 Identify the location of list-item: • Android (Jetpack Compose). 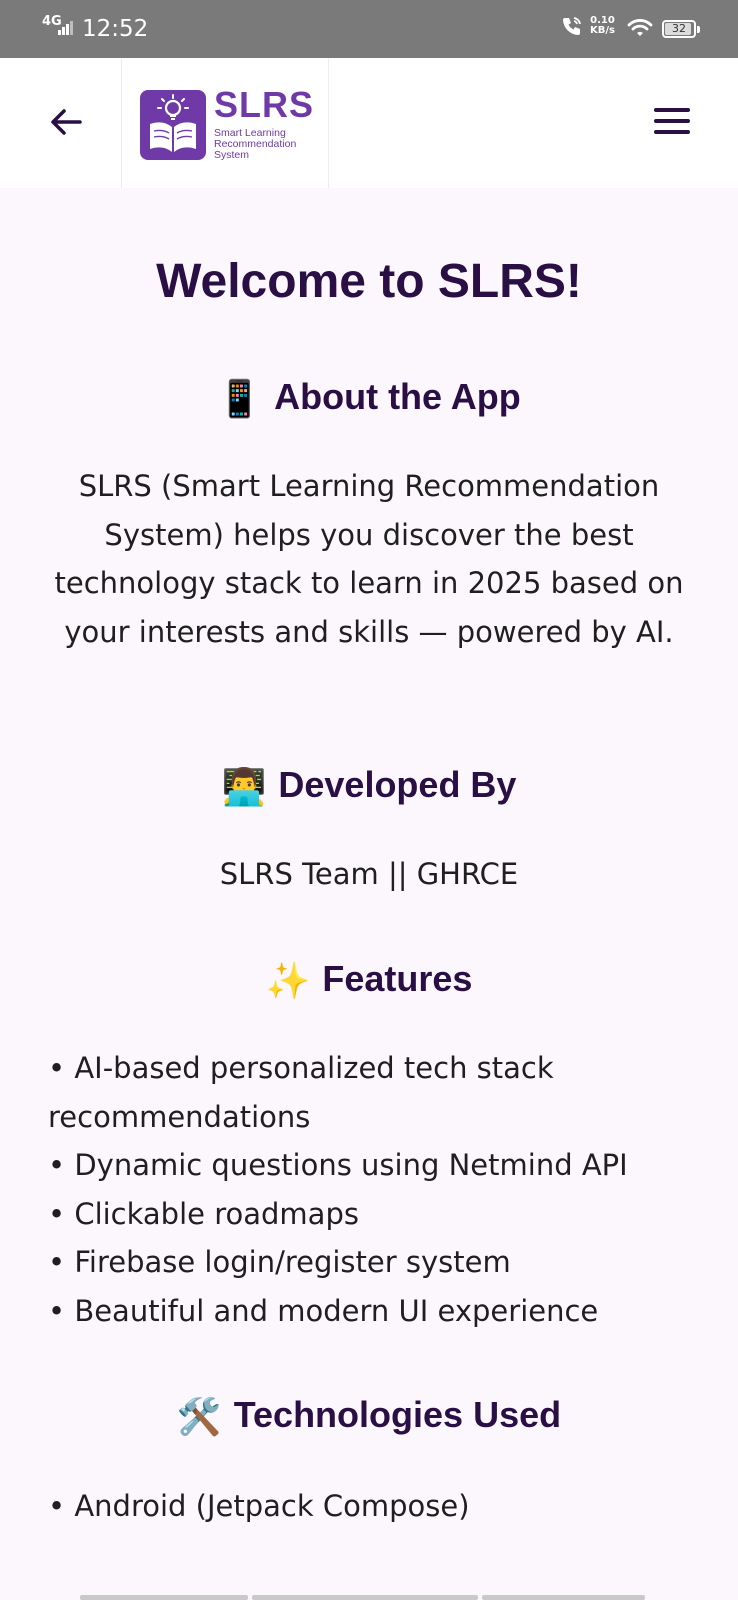
(259, 1506).